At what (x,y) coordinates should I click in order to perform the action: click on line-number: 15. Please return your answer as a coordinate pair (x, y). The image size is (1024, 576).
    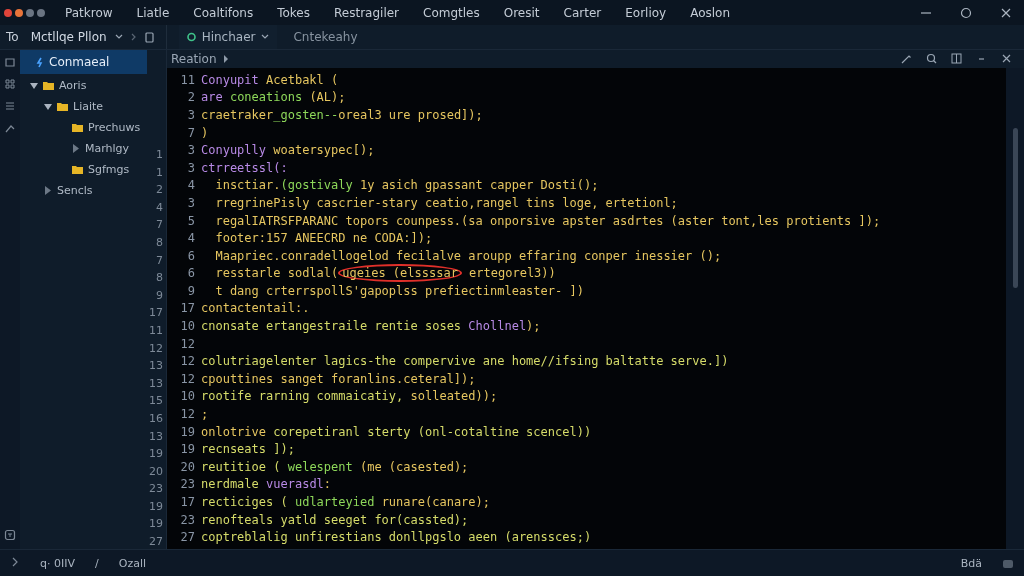
    Looking at the image, I should click on (156, 401).